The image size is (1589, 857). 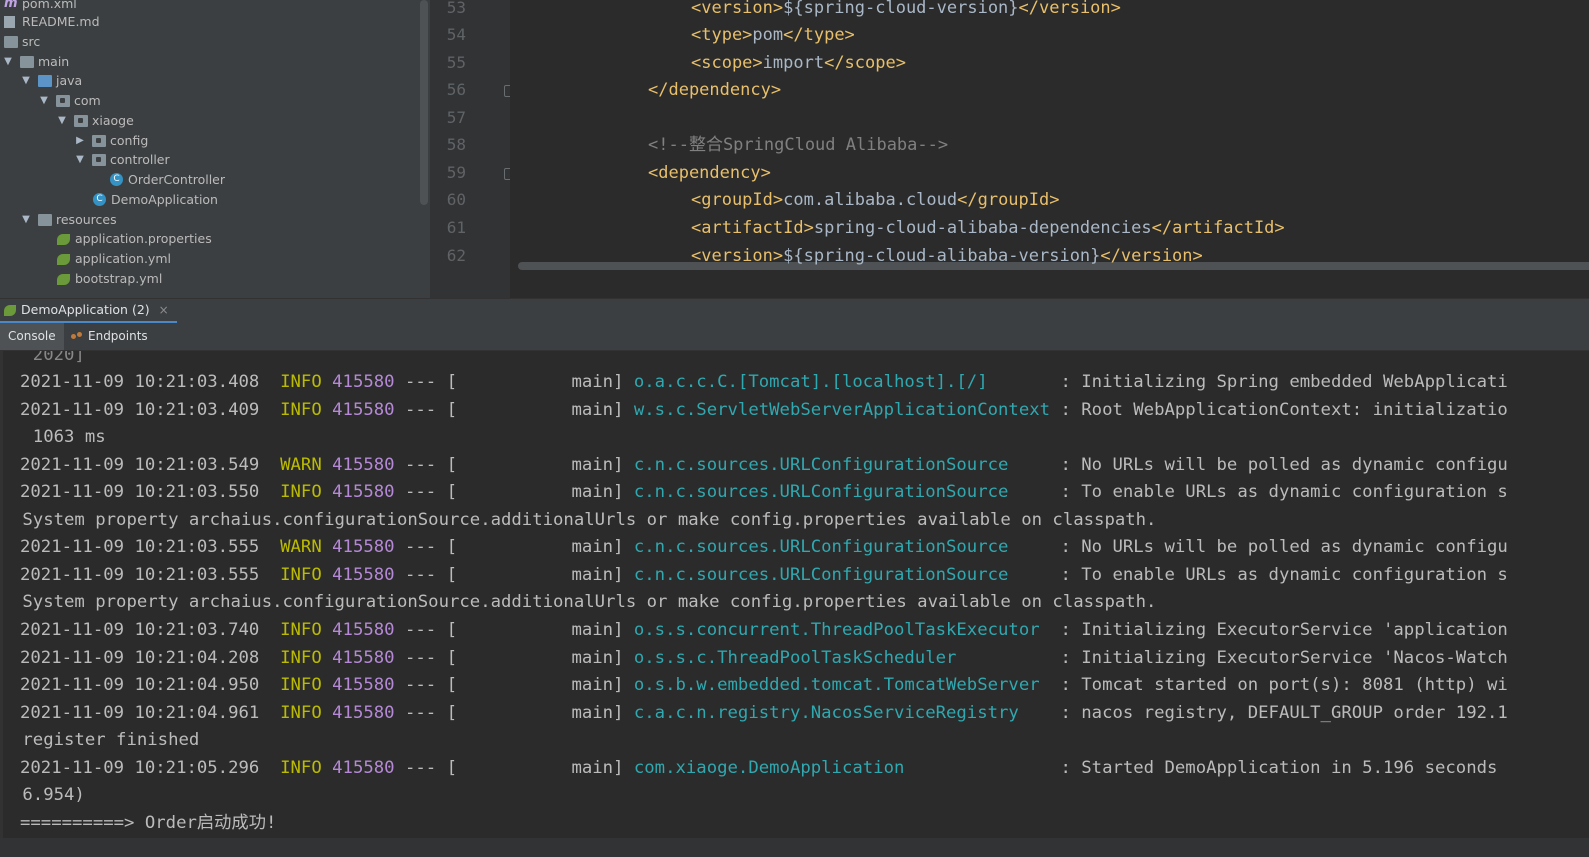 What do you see at coordinates (150, 492) in the screenshot?
I see `log-timestamp: 2021-11-09 10:21:03.550` at bounding box center [150, 492].